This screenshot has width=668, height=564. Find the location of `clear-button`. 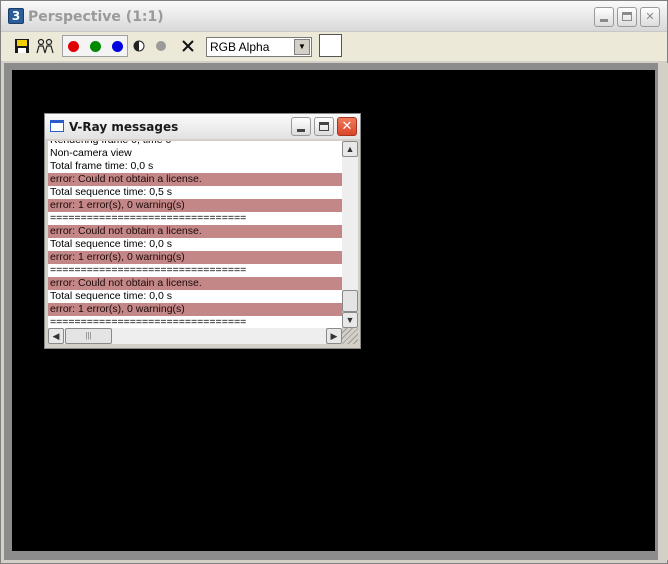

clear-button is located at coordinates (188, 46).